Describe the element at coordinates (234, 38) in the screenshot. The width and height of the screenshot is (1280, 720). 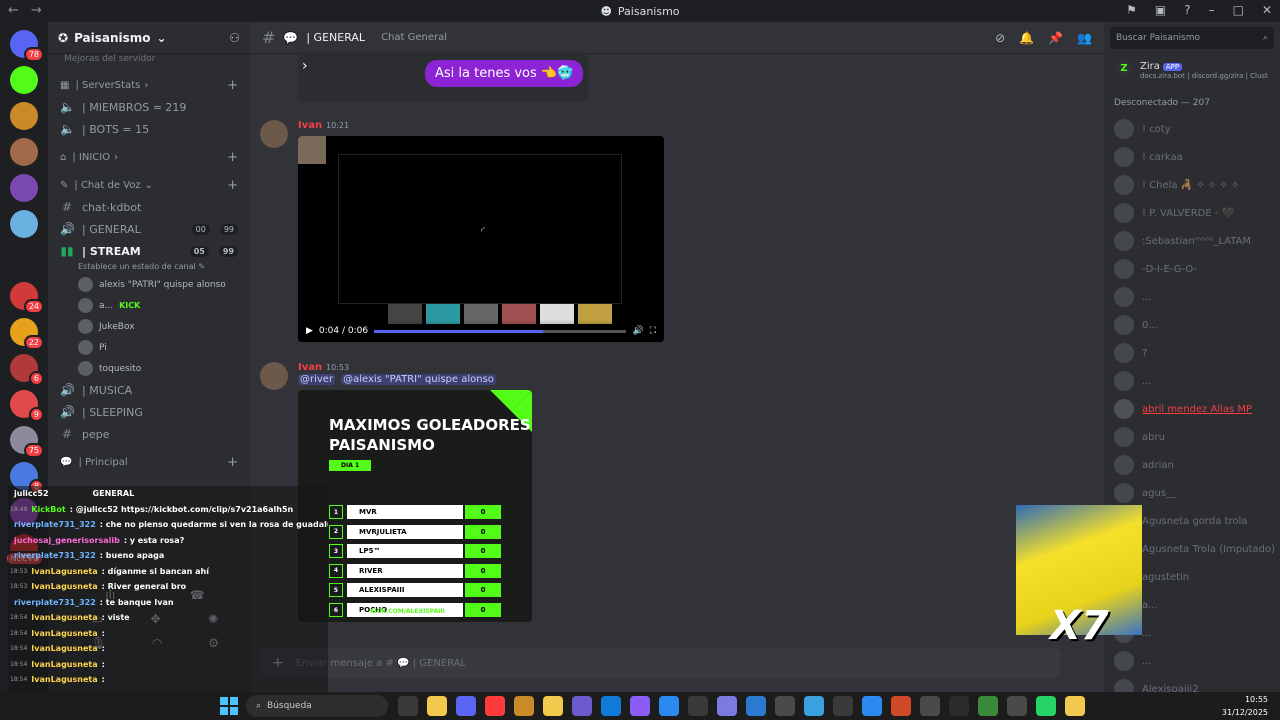
I see `invite-icon: ⚇` at that location.